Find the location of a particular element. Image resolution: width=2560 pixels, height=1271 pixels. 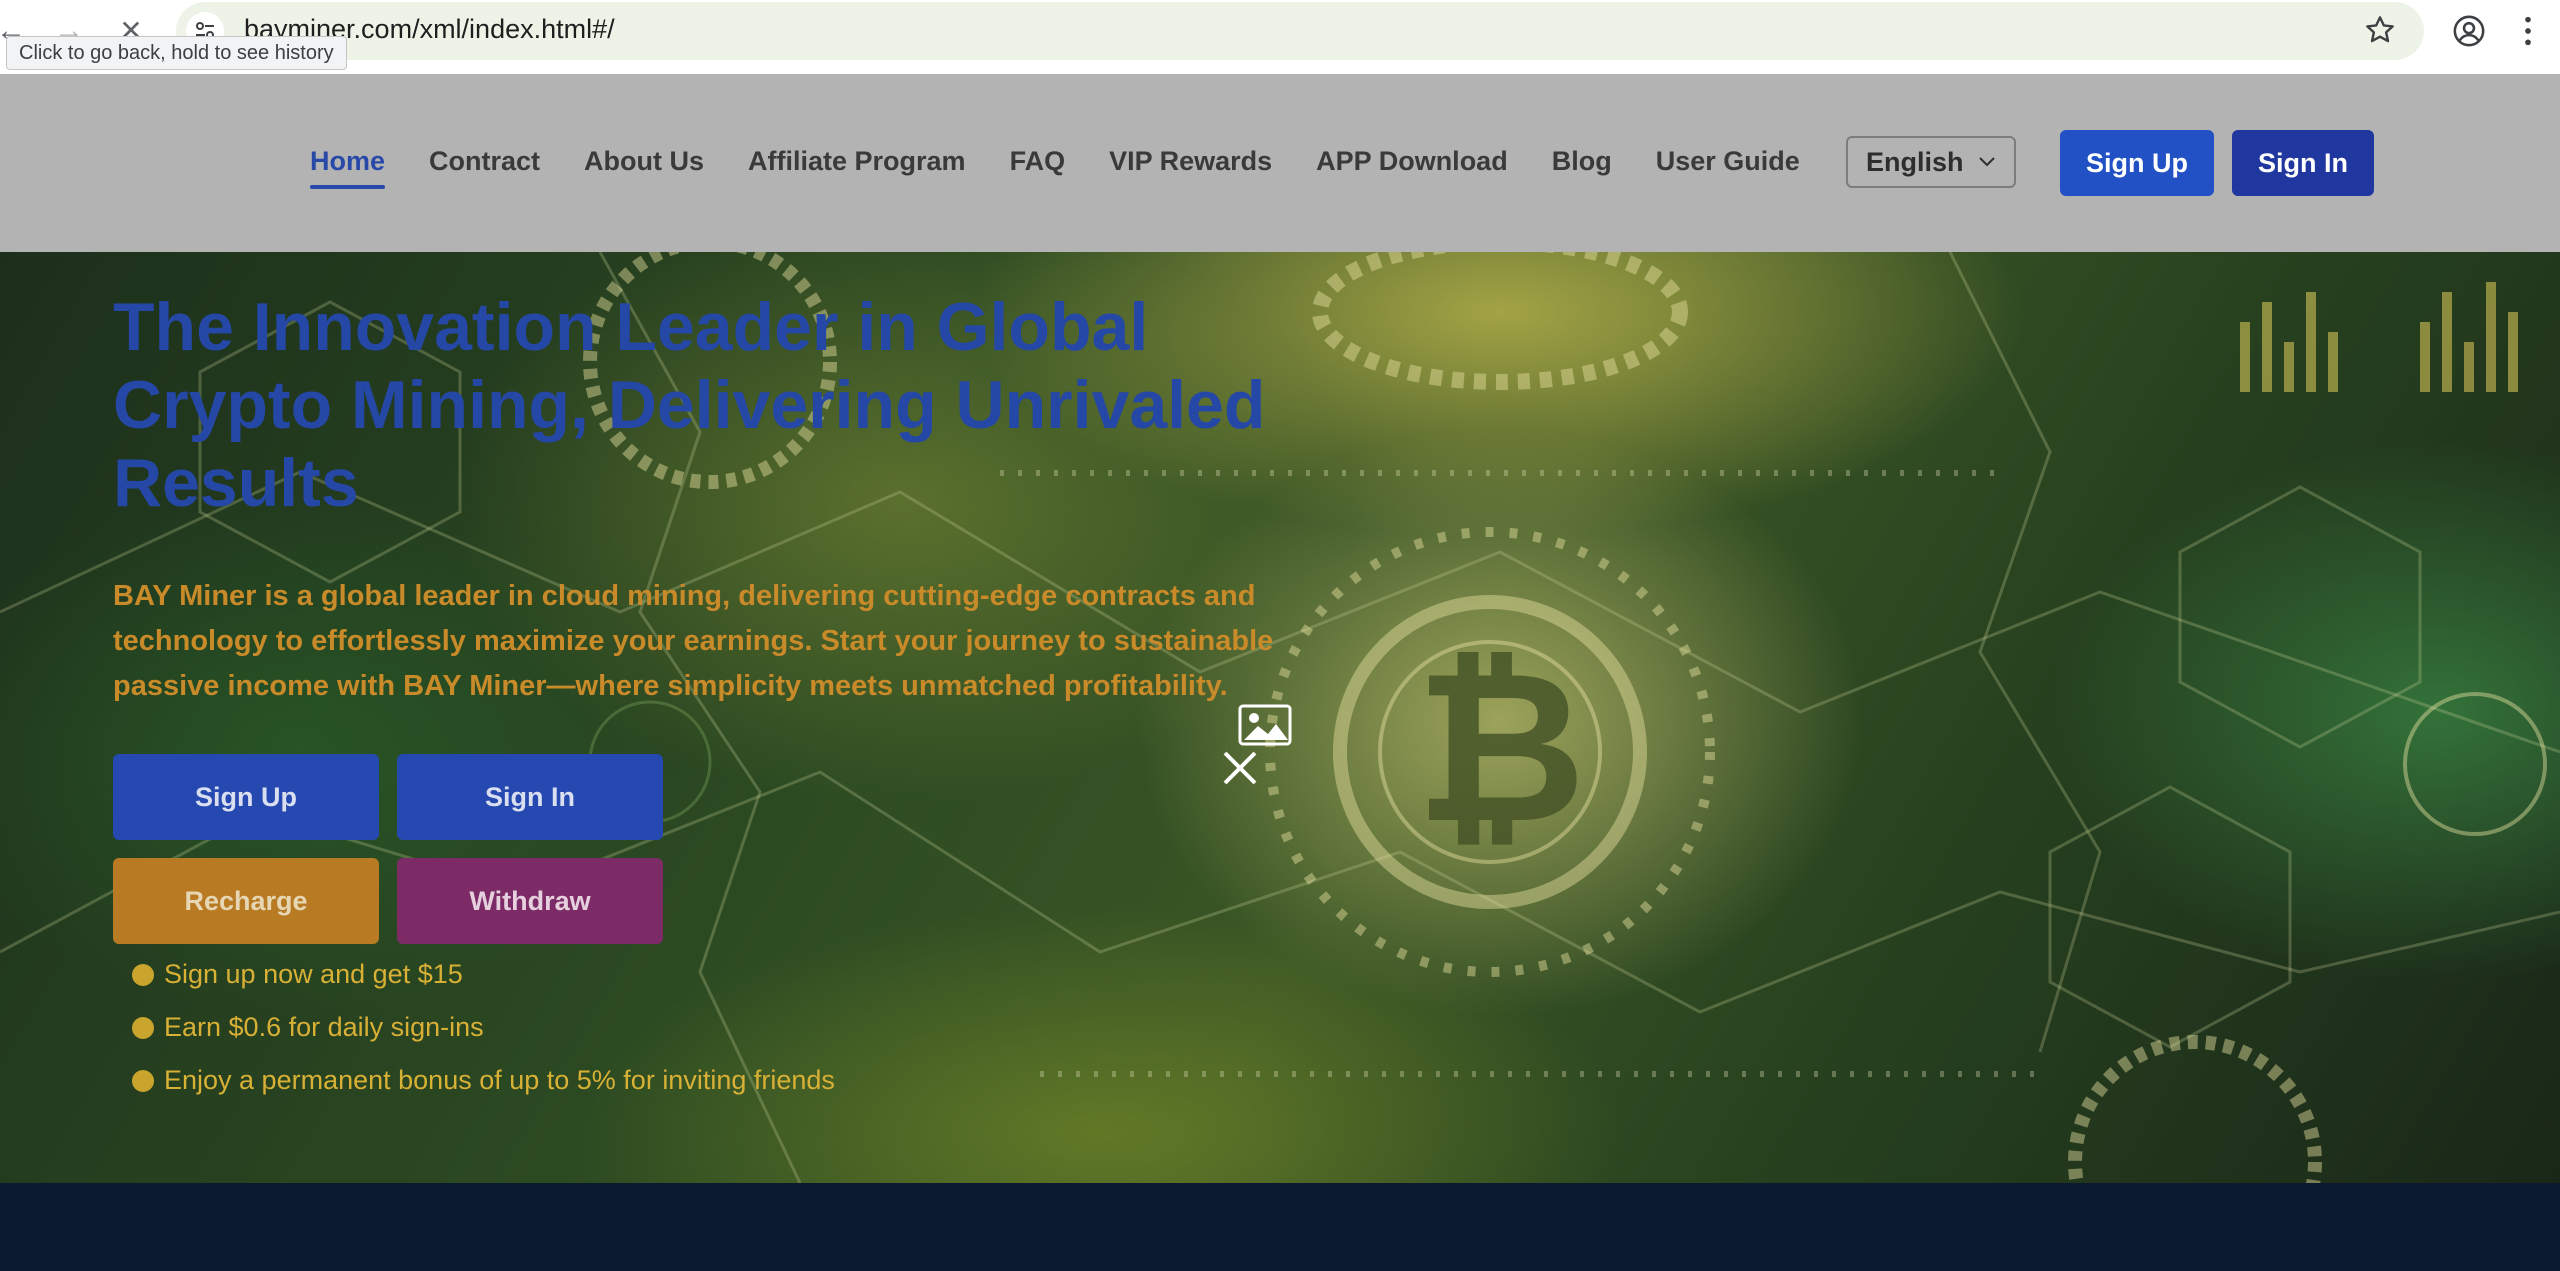

nav-home: Home is located at coordinates (348, 167).